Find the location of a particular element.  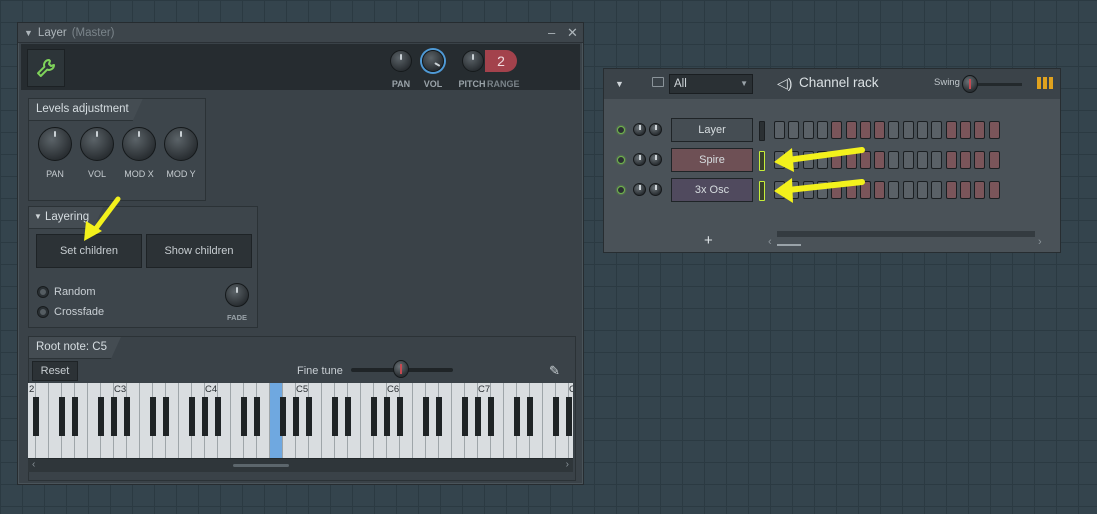

pitch-knob is located at coordinates (473, 61).